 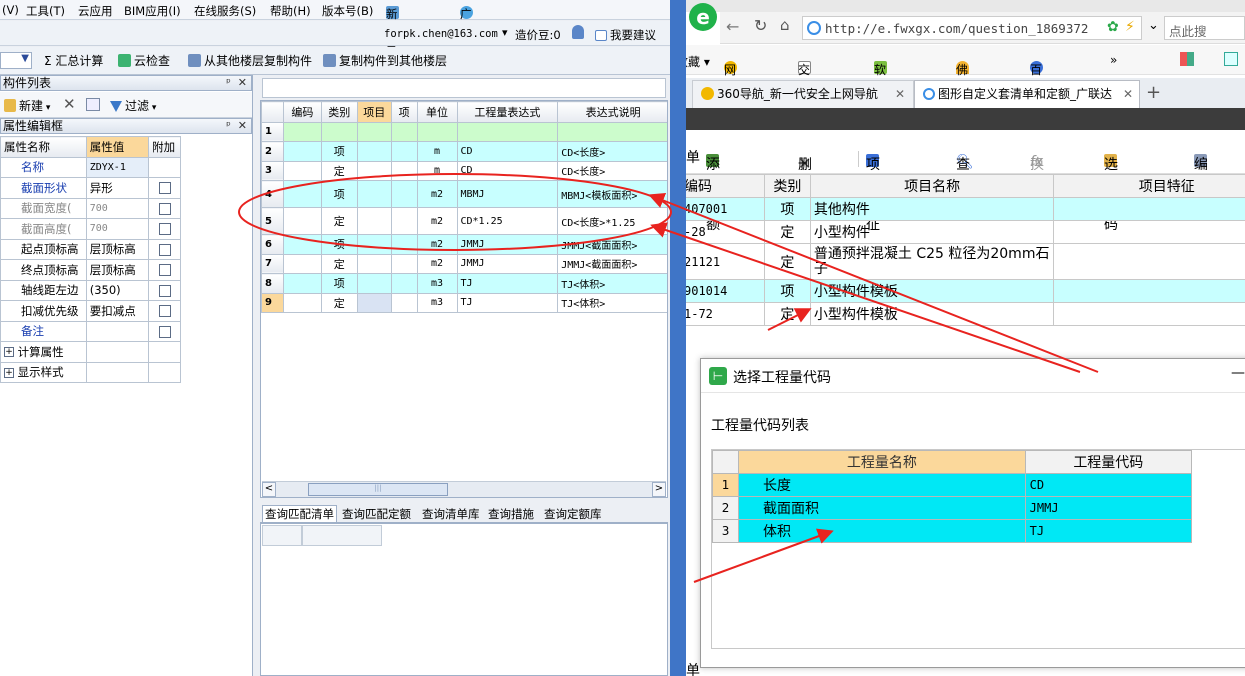 I want to click on list-quota-row: -28 定小型构件, so click(x=965, y=232).